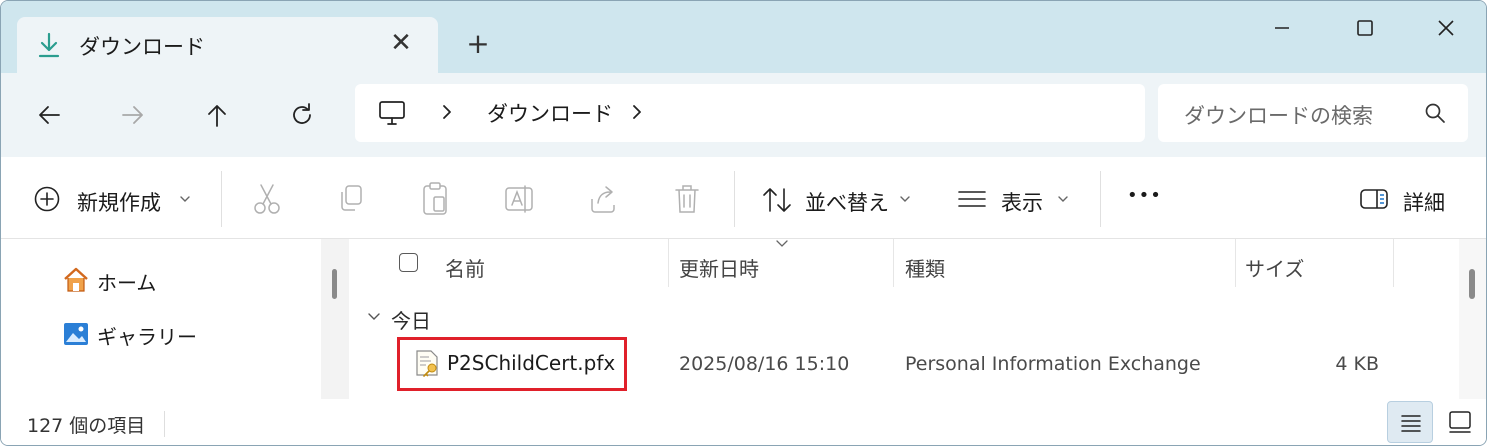  I want to click on home-icon, so click(76, 279).